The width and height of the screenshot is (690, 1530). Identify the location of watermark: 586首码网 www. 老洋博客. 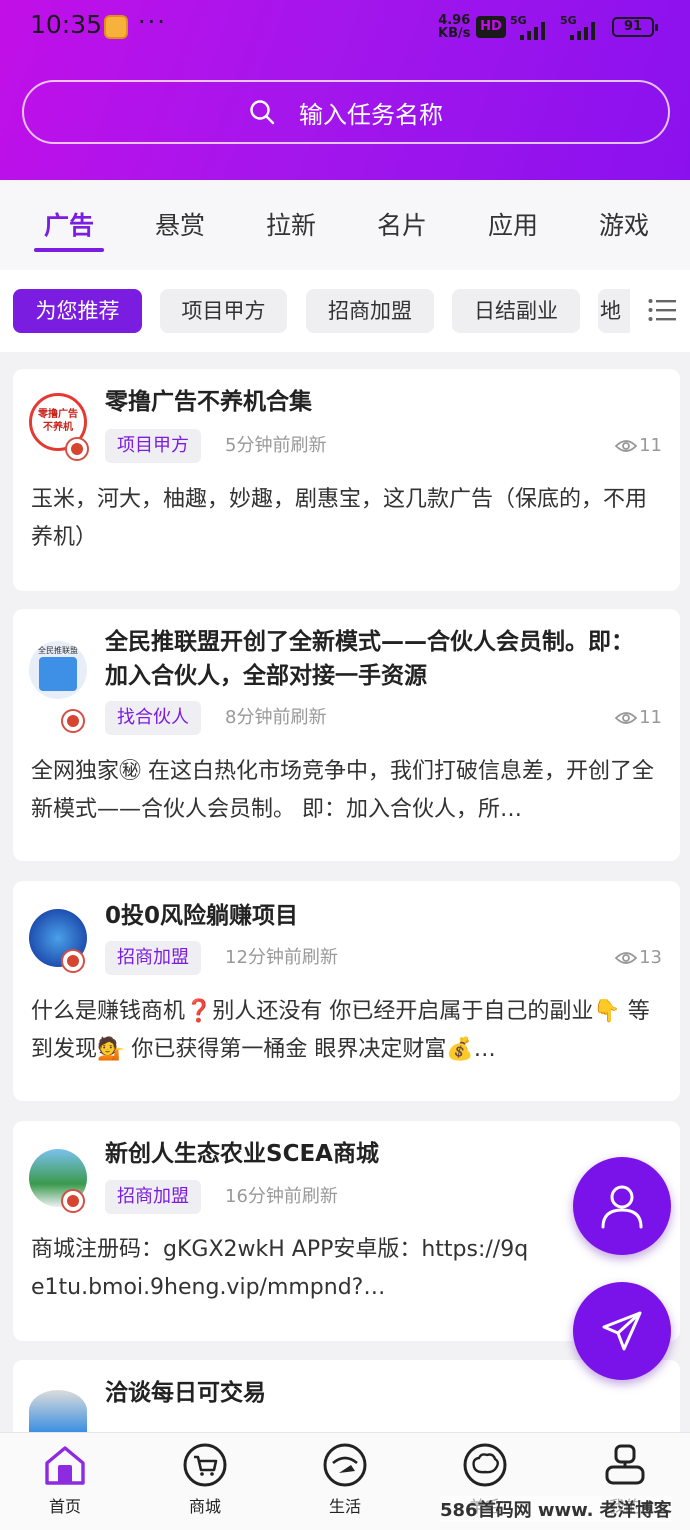
(556, 1509).